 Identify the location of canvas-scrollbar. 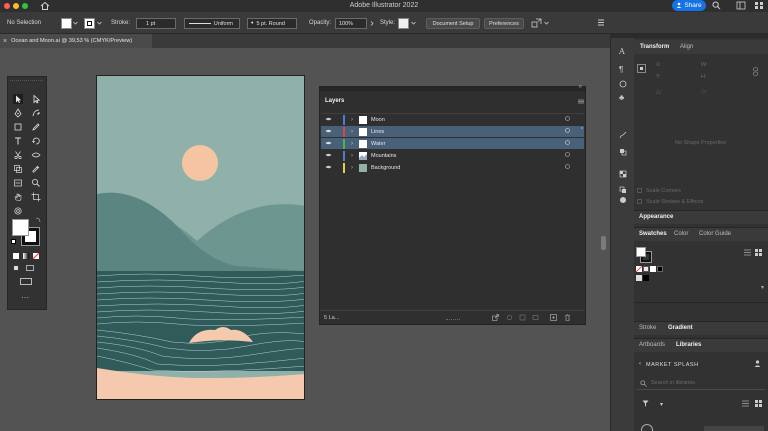
(603, 243).